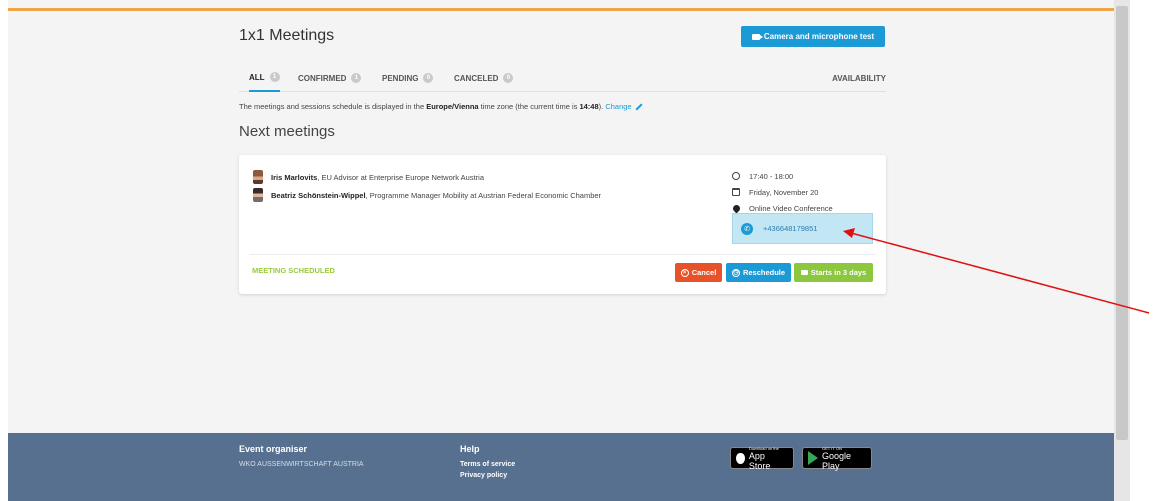  What do you see at coordinates (838, 272) in the screenshot?
I see `starts-in-label: Starts in 3 days` at bounding box center [838, 272].